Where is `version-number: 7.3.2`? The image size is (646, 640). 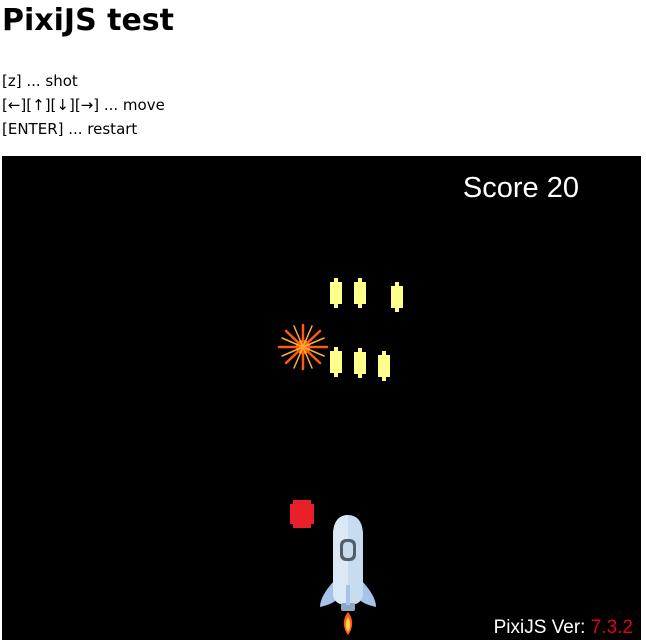 version-number: 7.3.2 is located at coordinates (611, 627).